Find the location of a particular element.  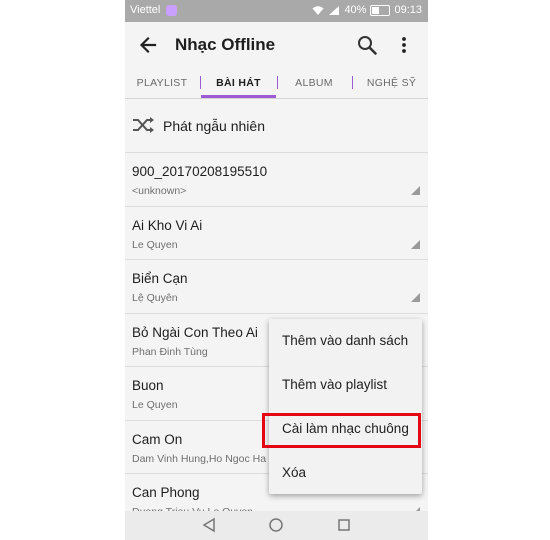

menu-item-add-to-list: Thêm vào danh sách is located at coordinates (345, 341).